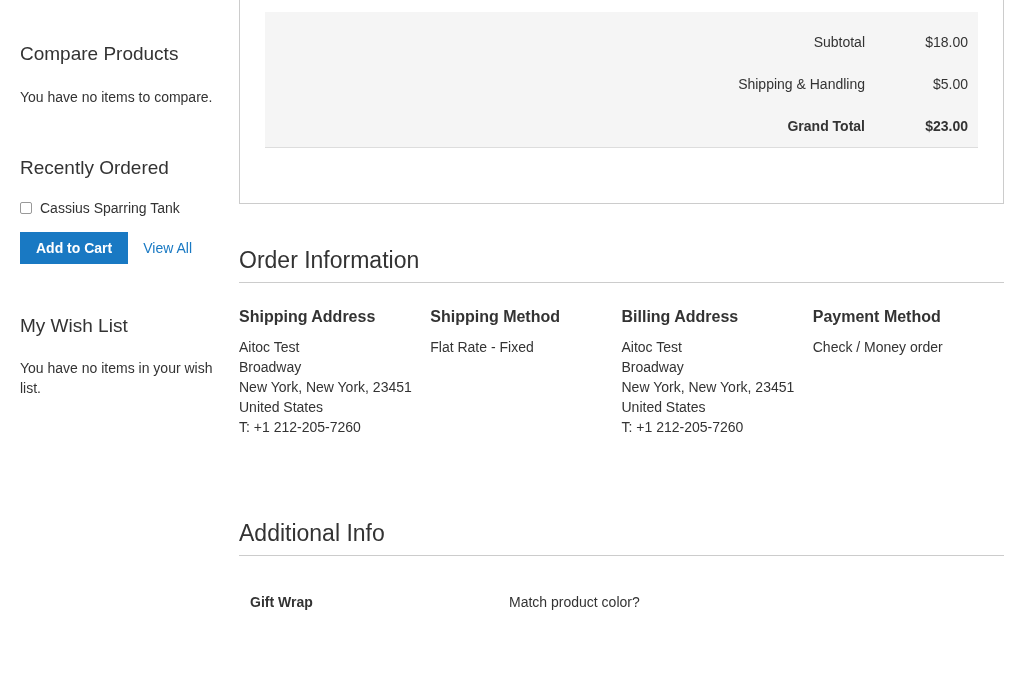 This screenshot has height=700, width=1024. Describe the element at coordinates (100, 54) in the screenshot. I see `sidebar-heading: Compare Products` at that location.